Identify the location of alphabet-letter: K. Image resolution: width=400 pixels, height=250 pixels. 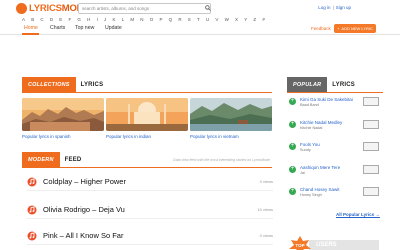
(113, 19).